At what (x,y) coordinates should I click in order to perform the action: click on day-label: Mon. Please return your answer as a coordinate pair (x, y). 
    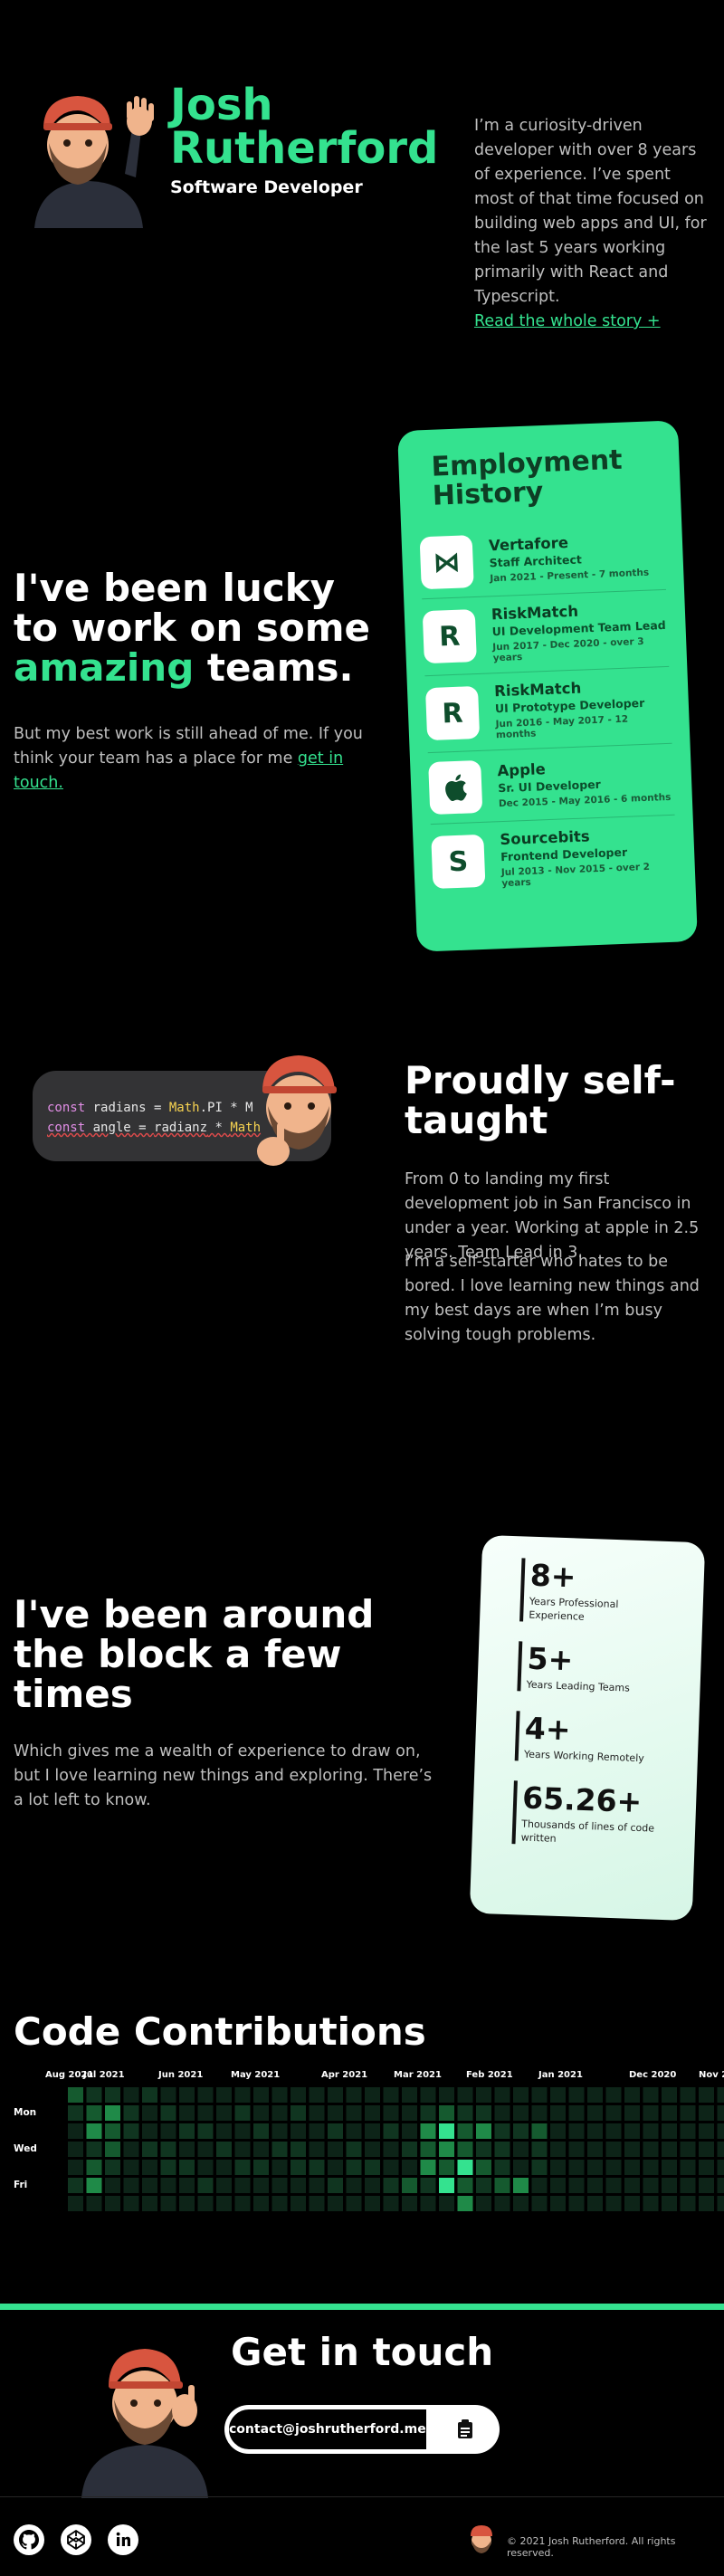
    Looking at the image, I should click on (26, 2113).